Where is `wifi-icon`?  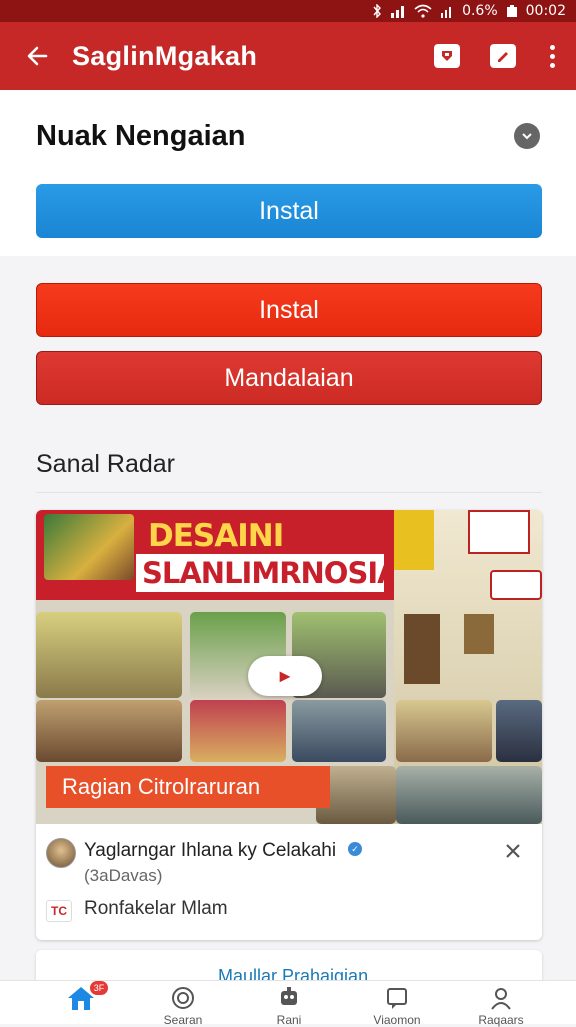
wifi-icon is located at coordinates (423, 11).